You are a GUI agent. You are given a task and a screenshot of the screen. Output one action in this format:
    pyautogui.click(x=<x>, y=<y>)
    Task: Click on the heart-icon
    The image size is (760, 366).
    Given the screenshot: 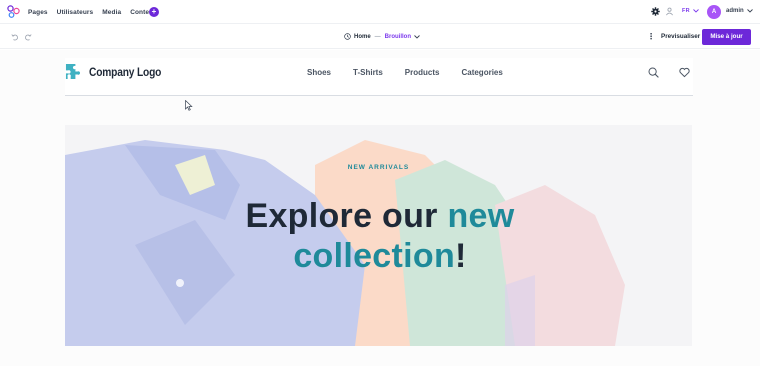 What is the action you would take?
    pyautogui.click(x=684, y=72)
    